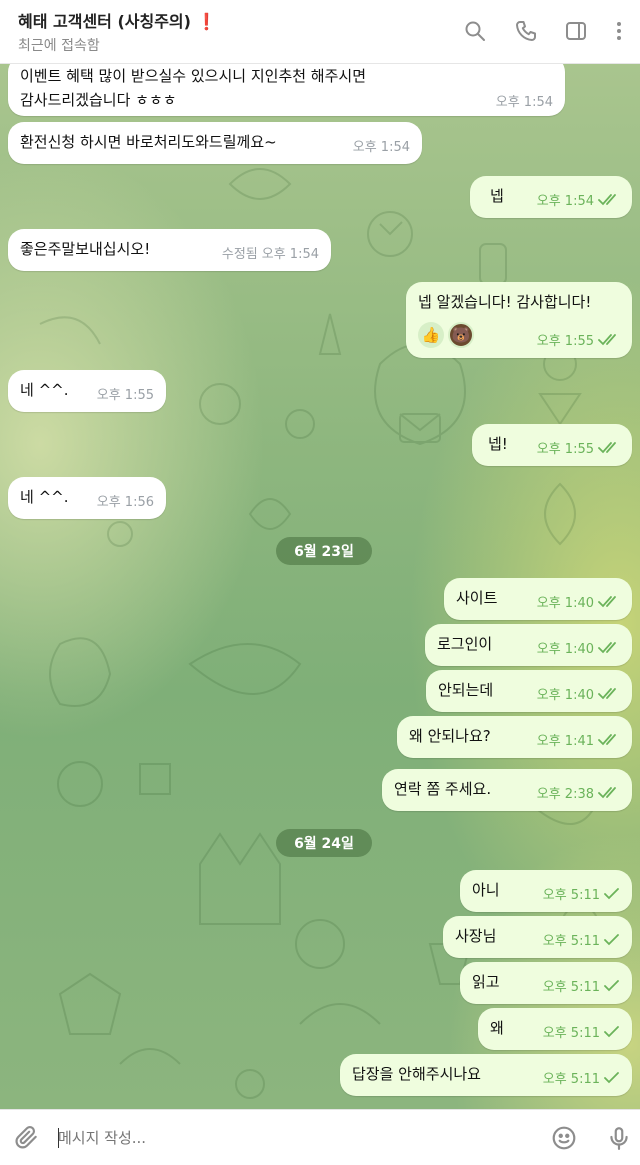 The width and height of the screenshot is (640, 1165). Describe the element at coordinates (619, 1138) in the screenshot. I see `microphone-icon` at that location.